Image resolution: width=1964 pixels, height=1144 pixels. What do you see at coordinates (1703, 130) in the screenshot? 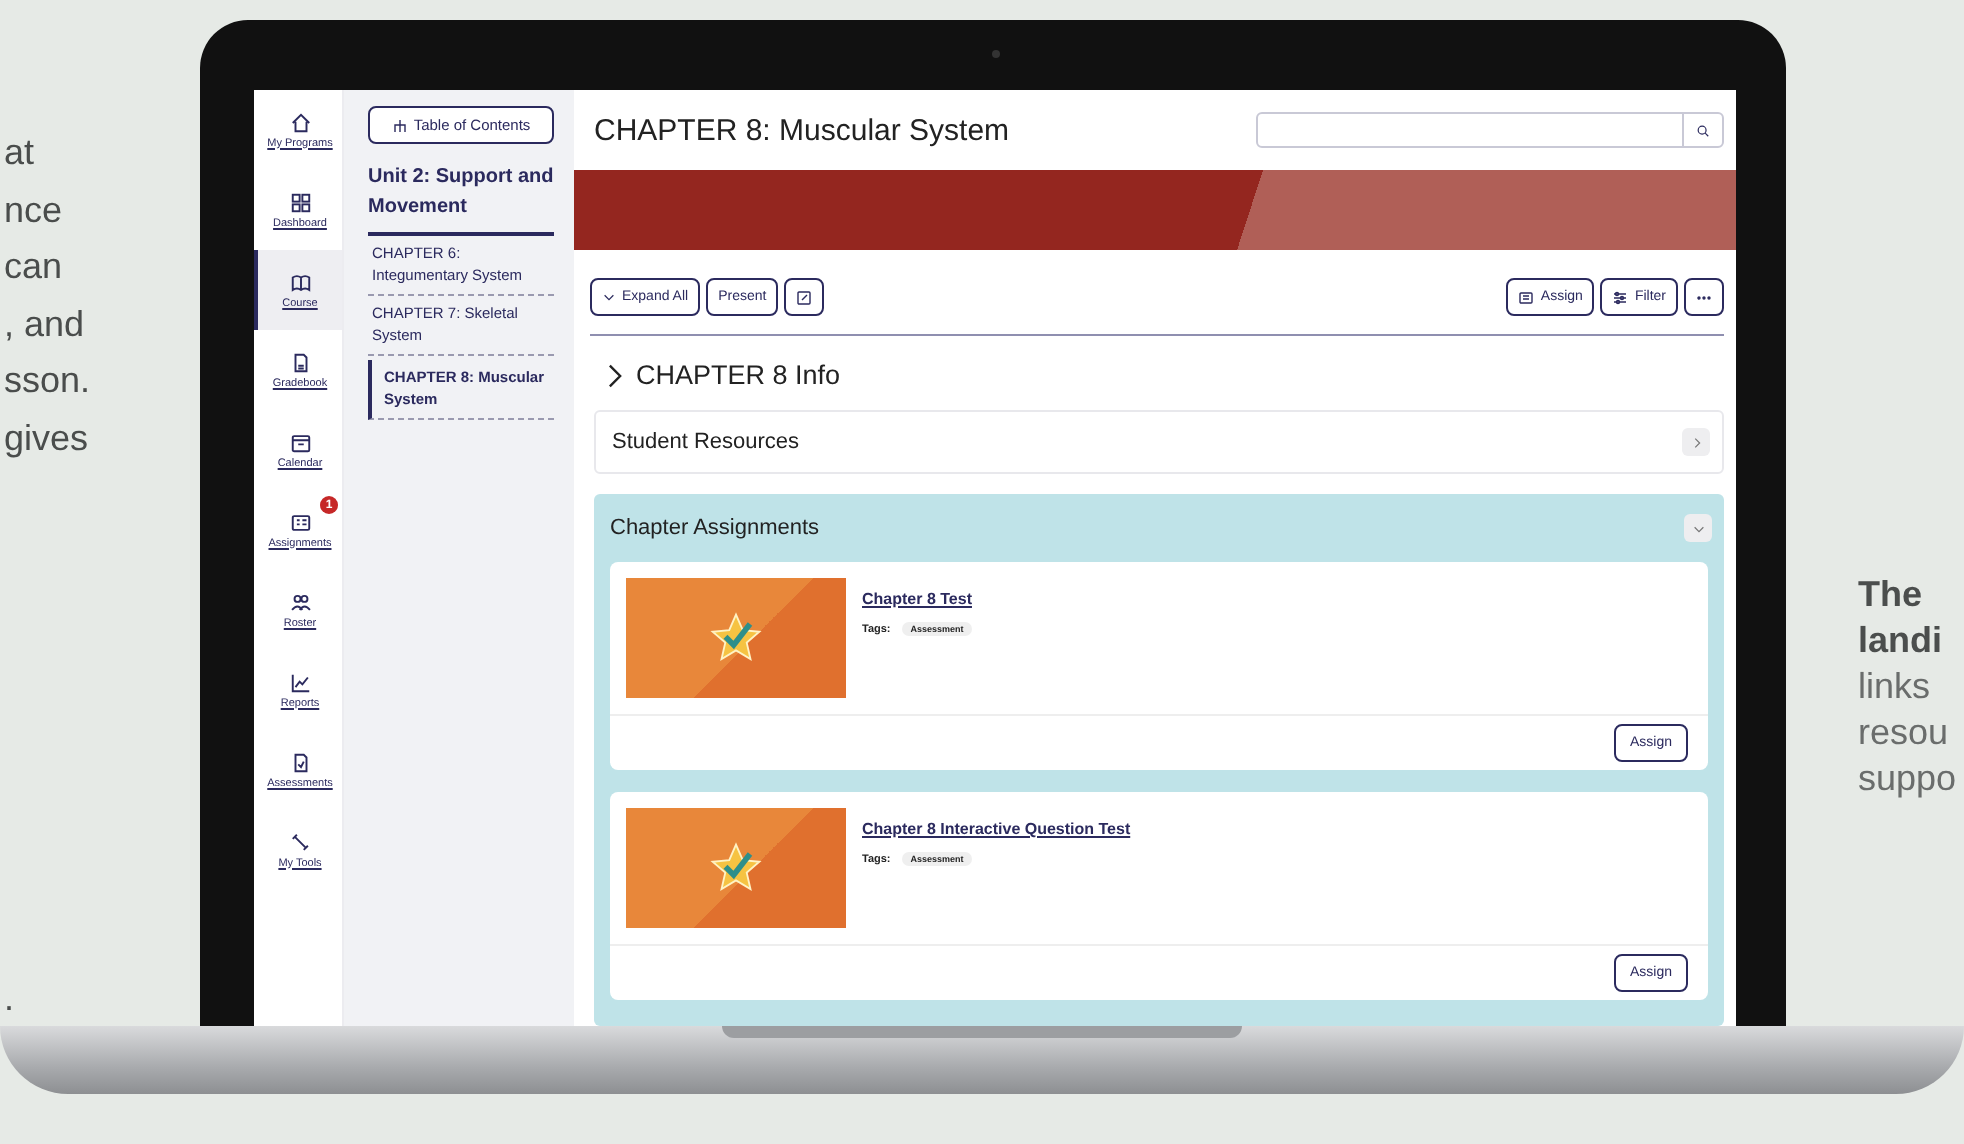
I see `search-icon` at bounding box center [1703, 130].